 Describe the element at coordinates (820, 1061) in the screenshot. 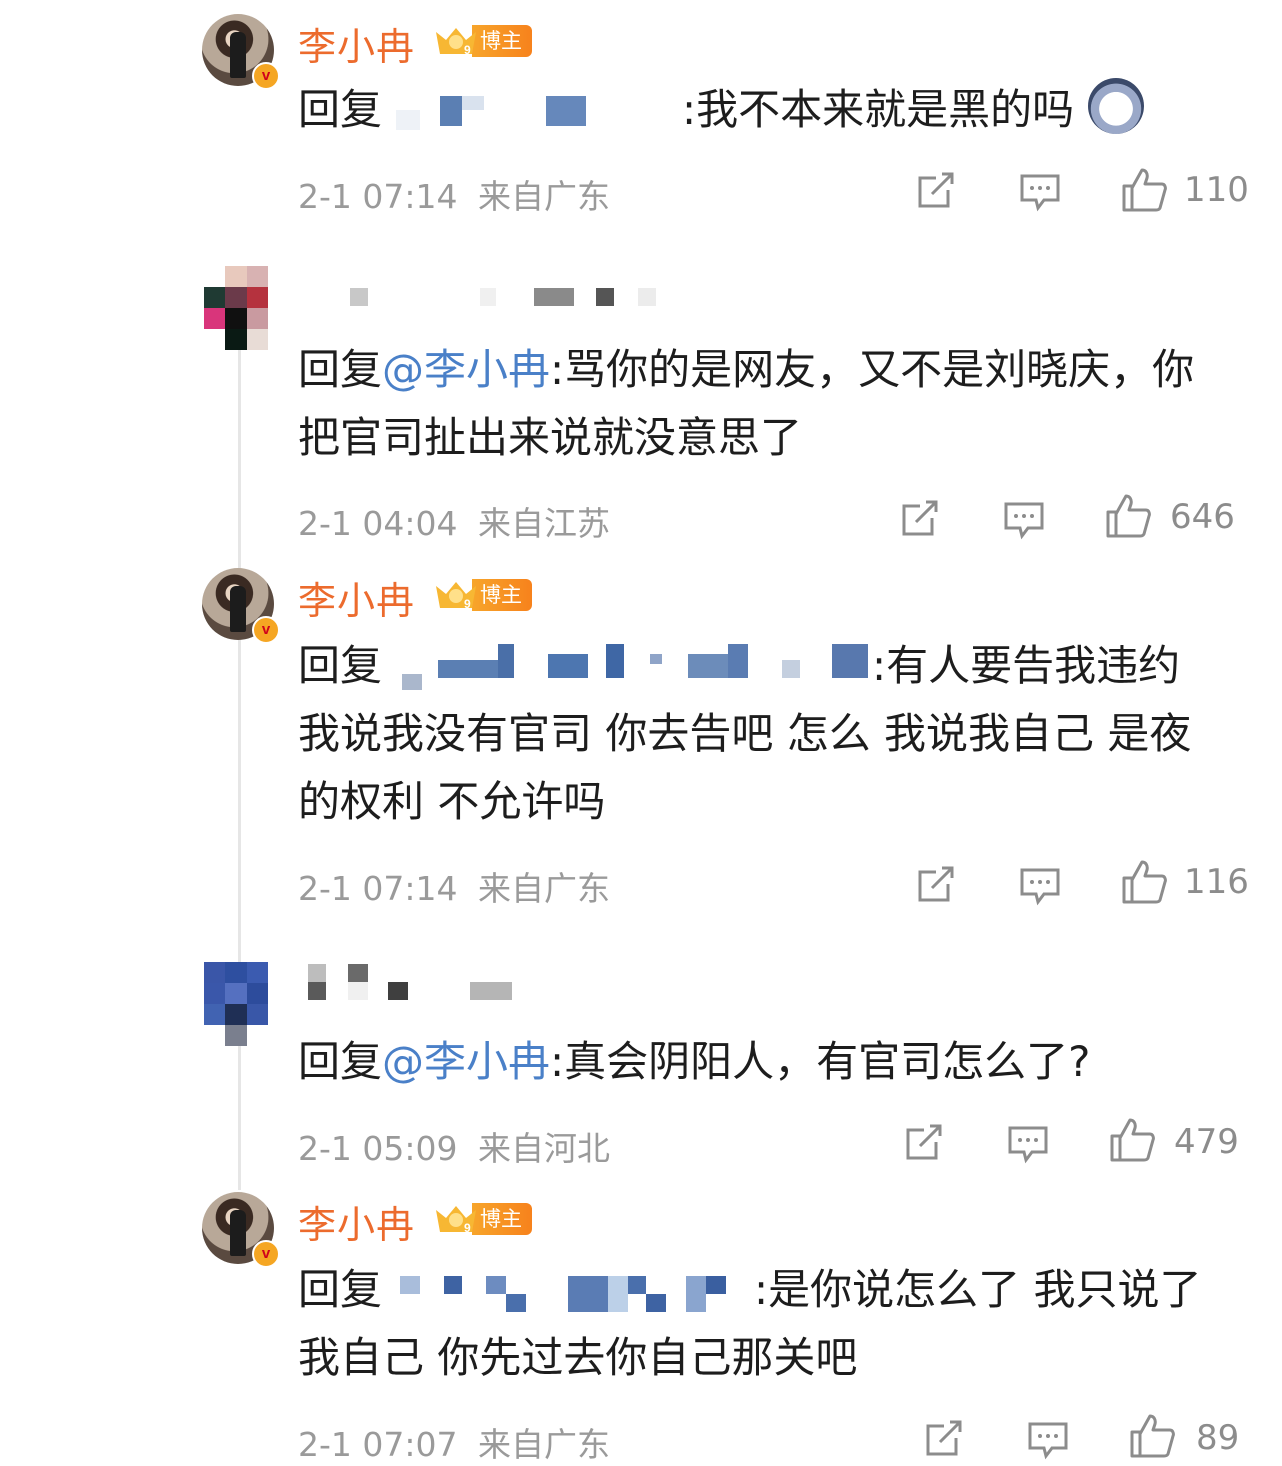

I see `reply-text: :真会阴阳人，有官司怎么了?` at that location.